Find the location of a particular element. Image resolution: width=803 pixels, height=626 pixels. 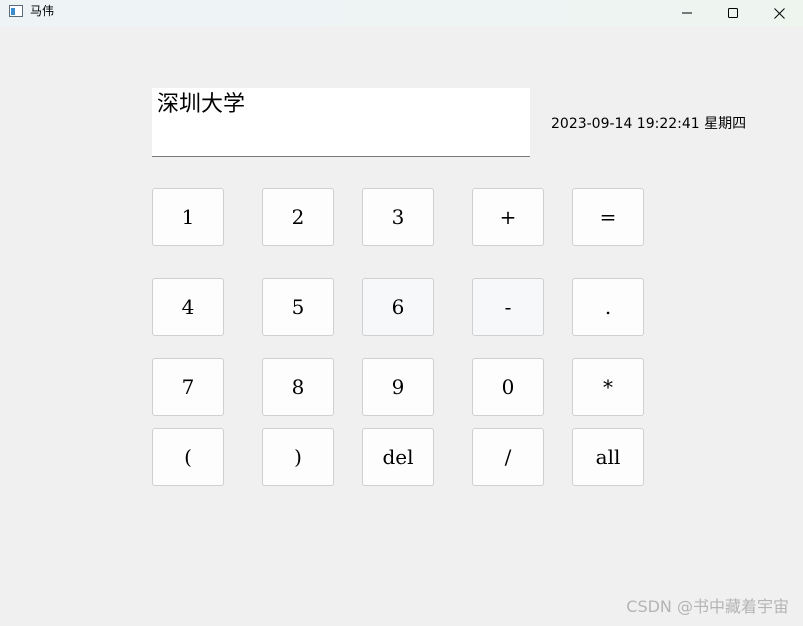

csdn-watermark: CSDN @书中藏着宇宙 is located at coordinates (707, 606).